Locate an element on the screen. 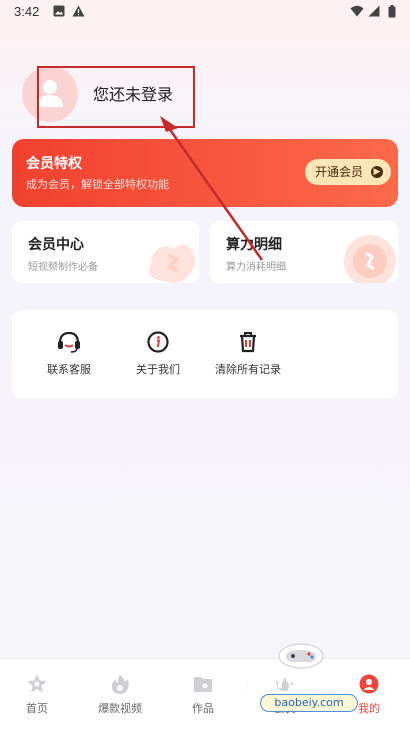 This screenshot has height=730, width=410. flame-icon is located at coordinates (120, 684).